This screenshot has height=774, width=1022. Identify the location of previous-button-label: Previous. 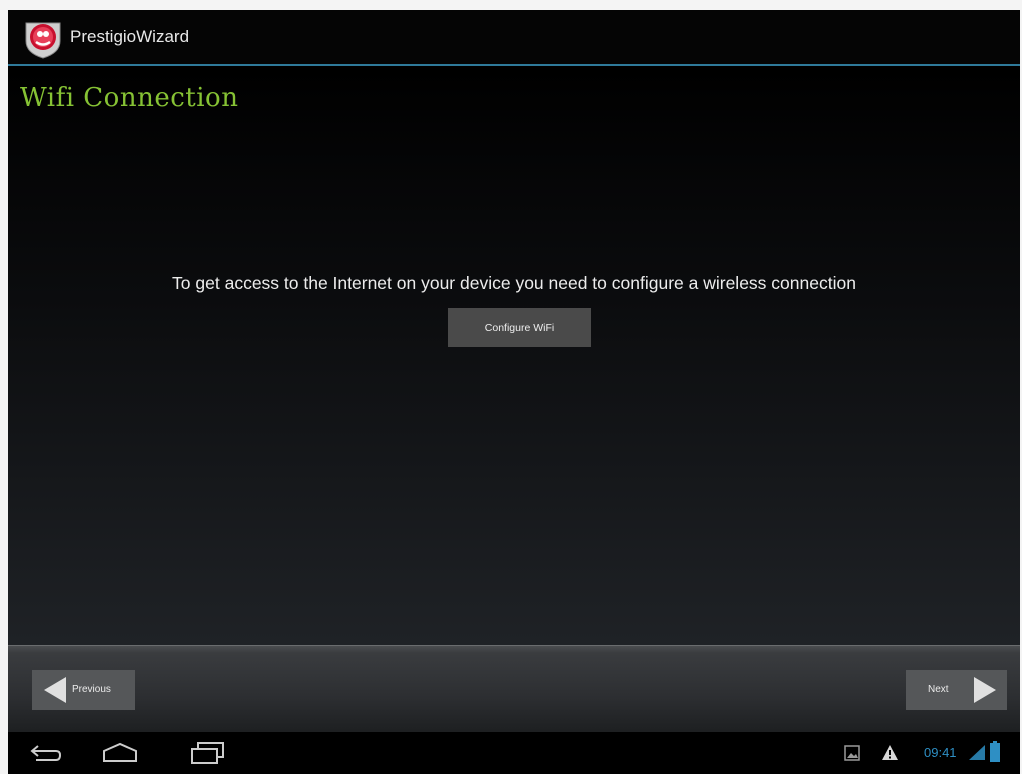
(91, 689).